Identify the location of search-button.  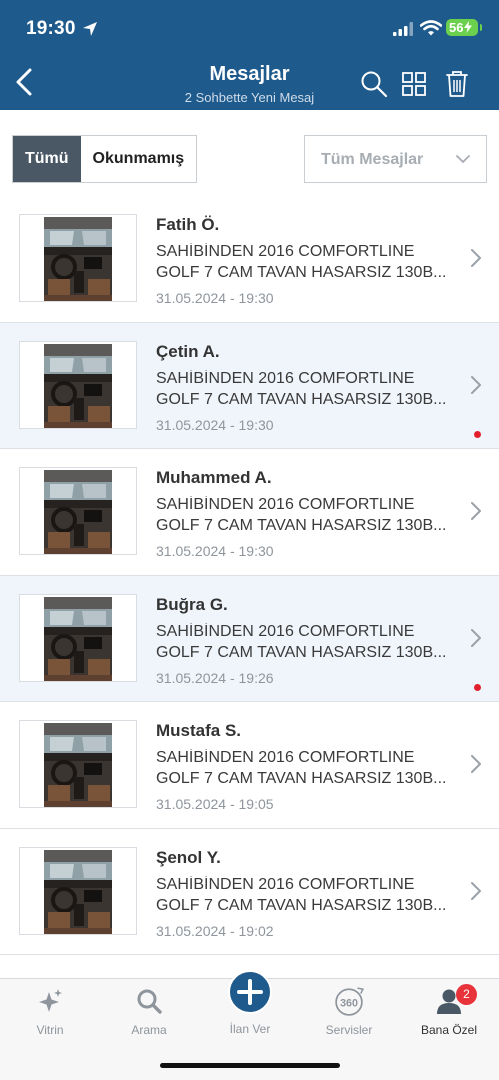
(374, 84).